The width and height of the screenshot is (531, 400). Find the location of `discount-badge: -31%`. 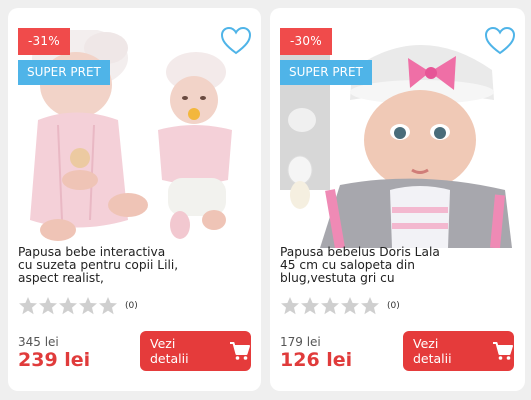

discount-badge: -31% is located at coordinates (44, 41).